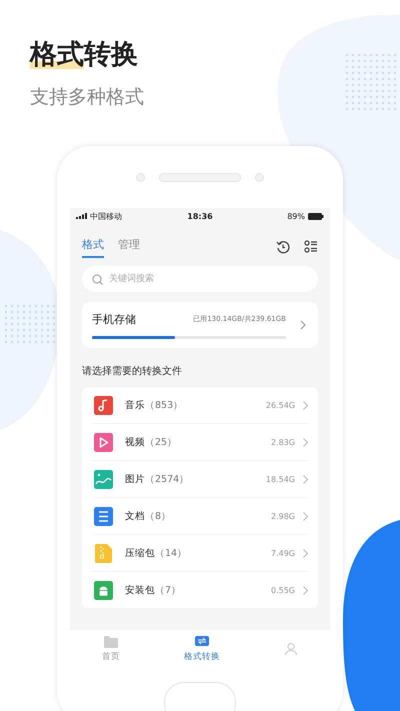  I want to click on category-size: 26.54G, so click(280, 405).